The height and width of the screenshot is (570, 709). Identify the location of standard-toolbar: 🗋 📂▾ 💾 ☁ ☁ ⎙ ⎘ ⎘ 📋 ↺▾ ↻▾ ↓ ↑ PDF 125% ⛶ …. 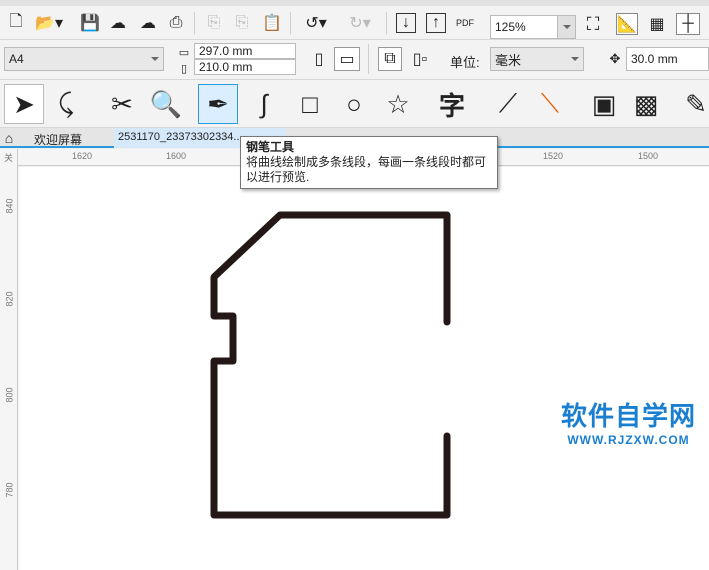
(354, 23).